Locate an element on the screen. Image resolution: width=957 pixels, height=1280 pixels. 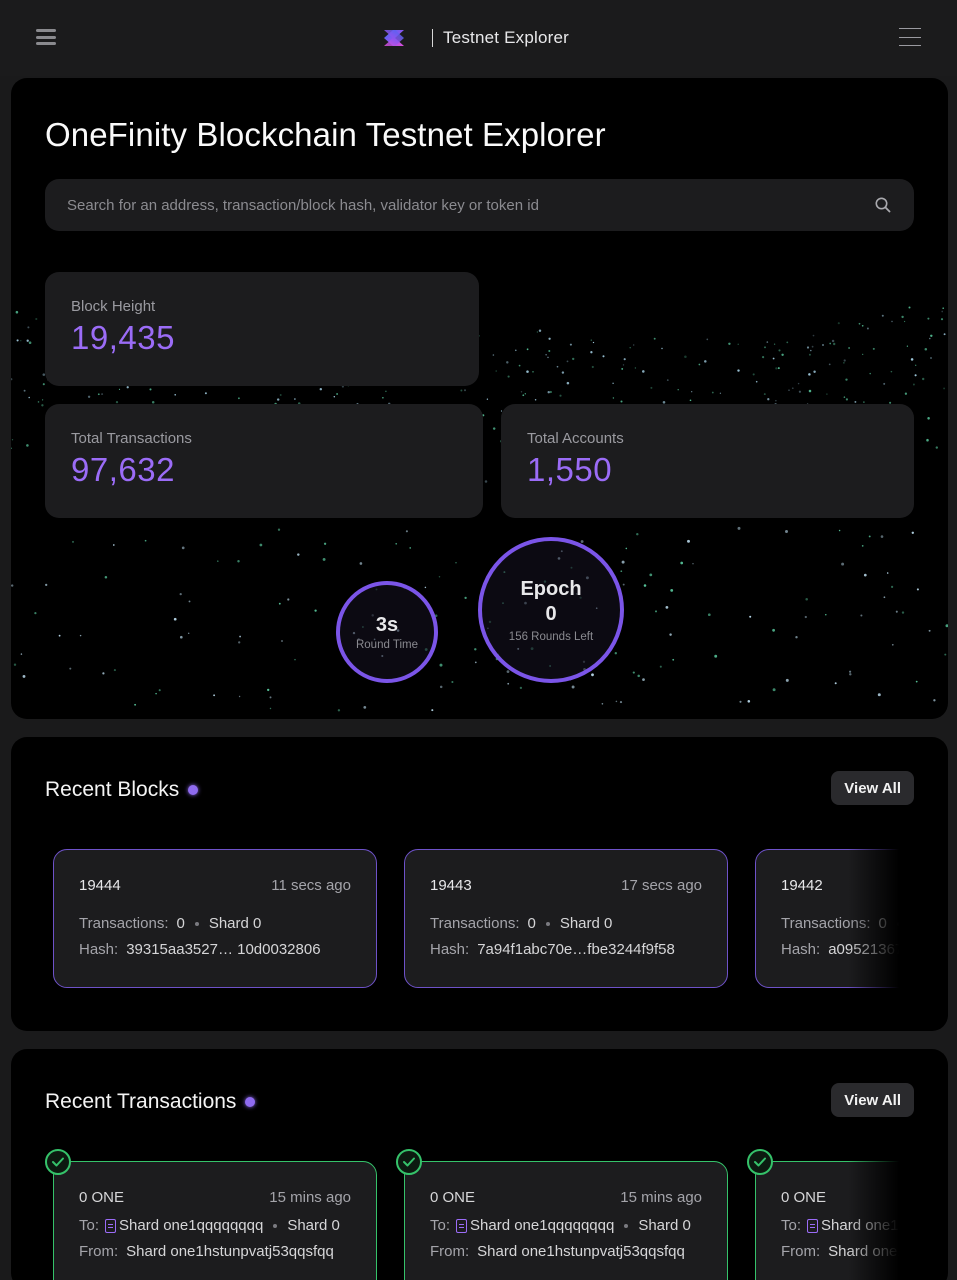
transaction-age: 15 mins ago is located at coordinates (661, 1197).